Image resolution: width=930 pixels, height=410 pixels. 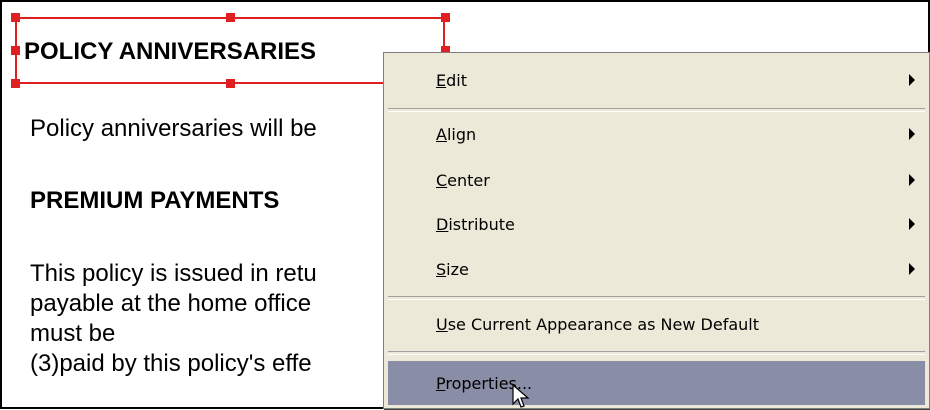 I want to click on paragraph-line: (3)paid by this policy's effe, so click(x=171, y=363).